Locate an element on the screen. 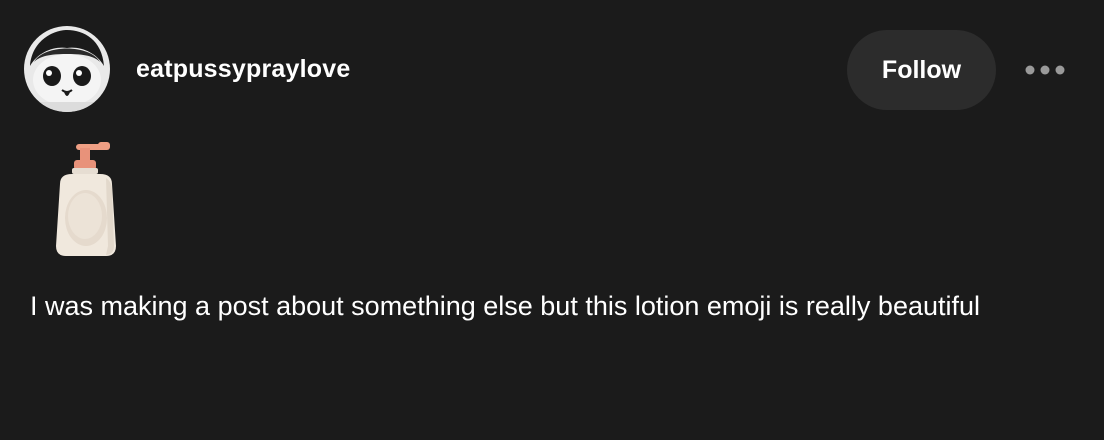 This screenshot has width=1104, height=440. more-dots-icon is located at coordinates (1045, 70).